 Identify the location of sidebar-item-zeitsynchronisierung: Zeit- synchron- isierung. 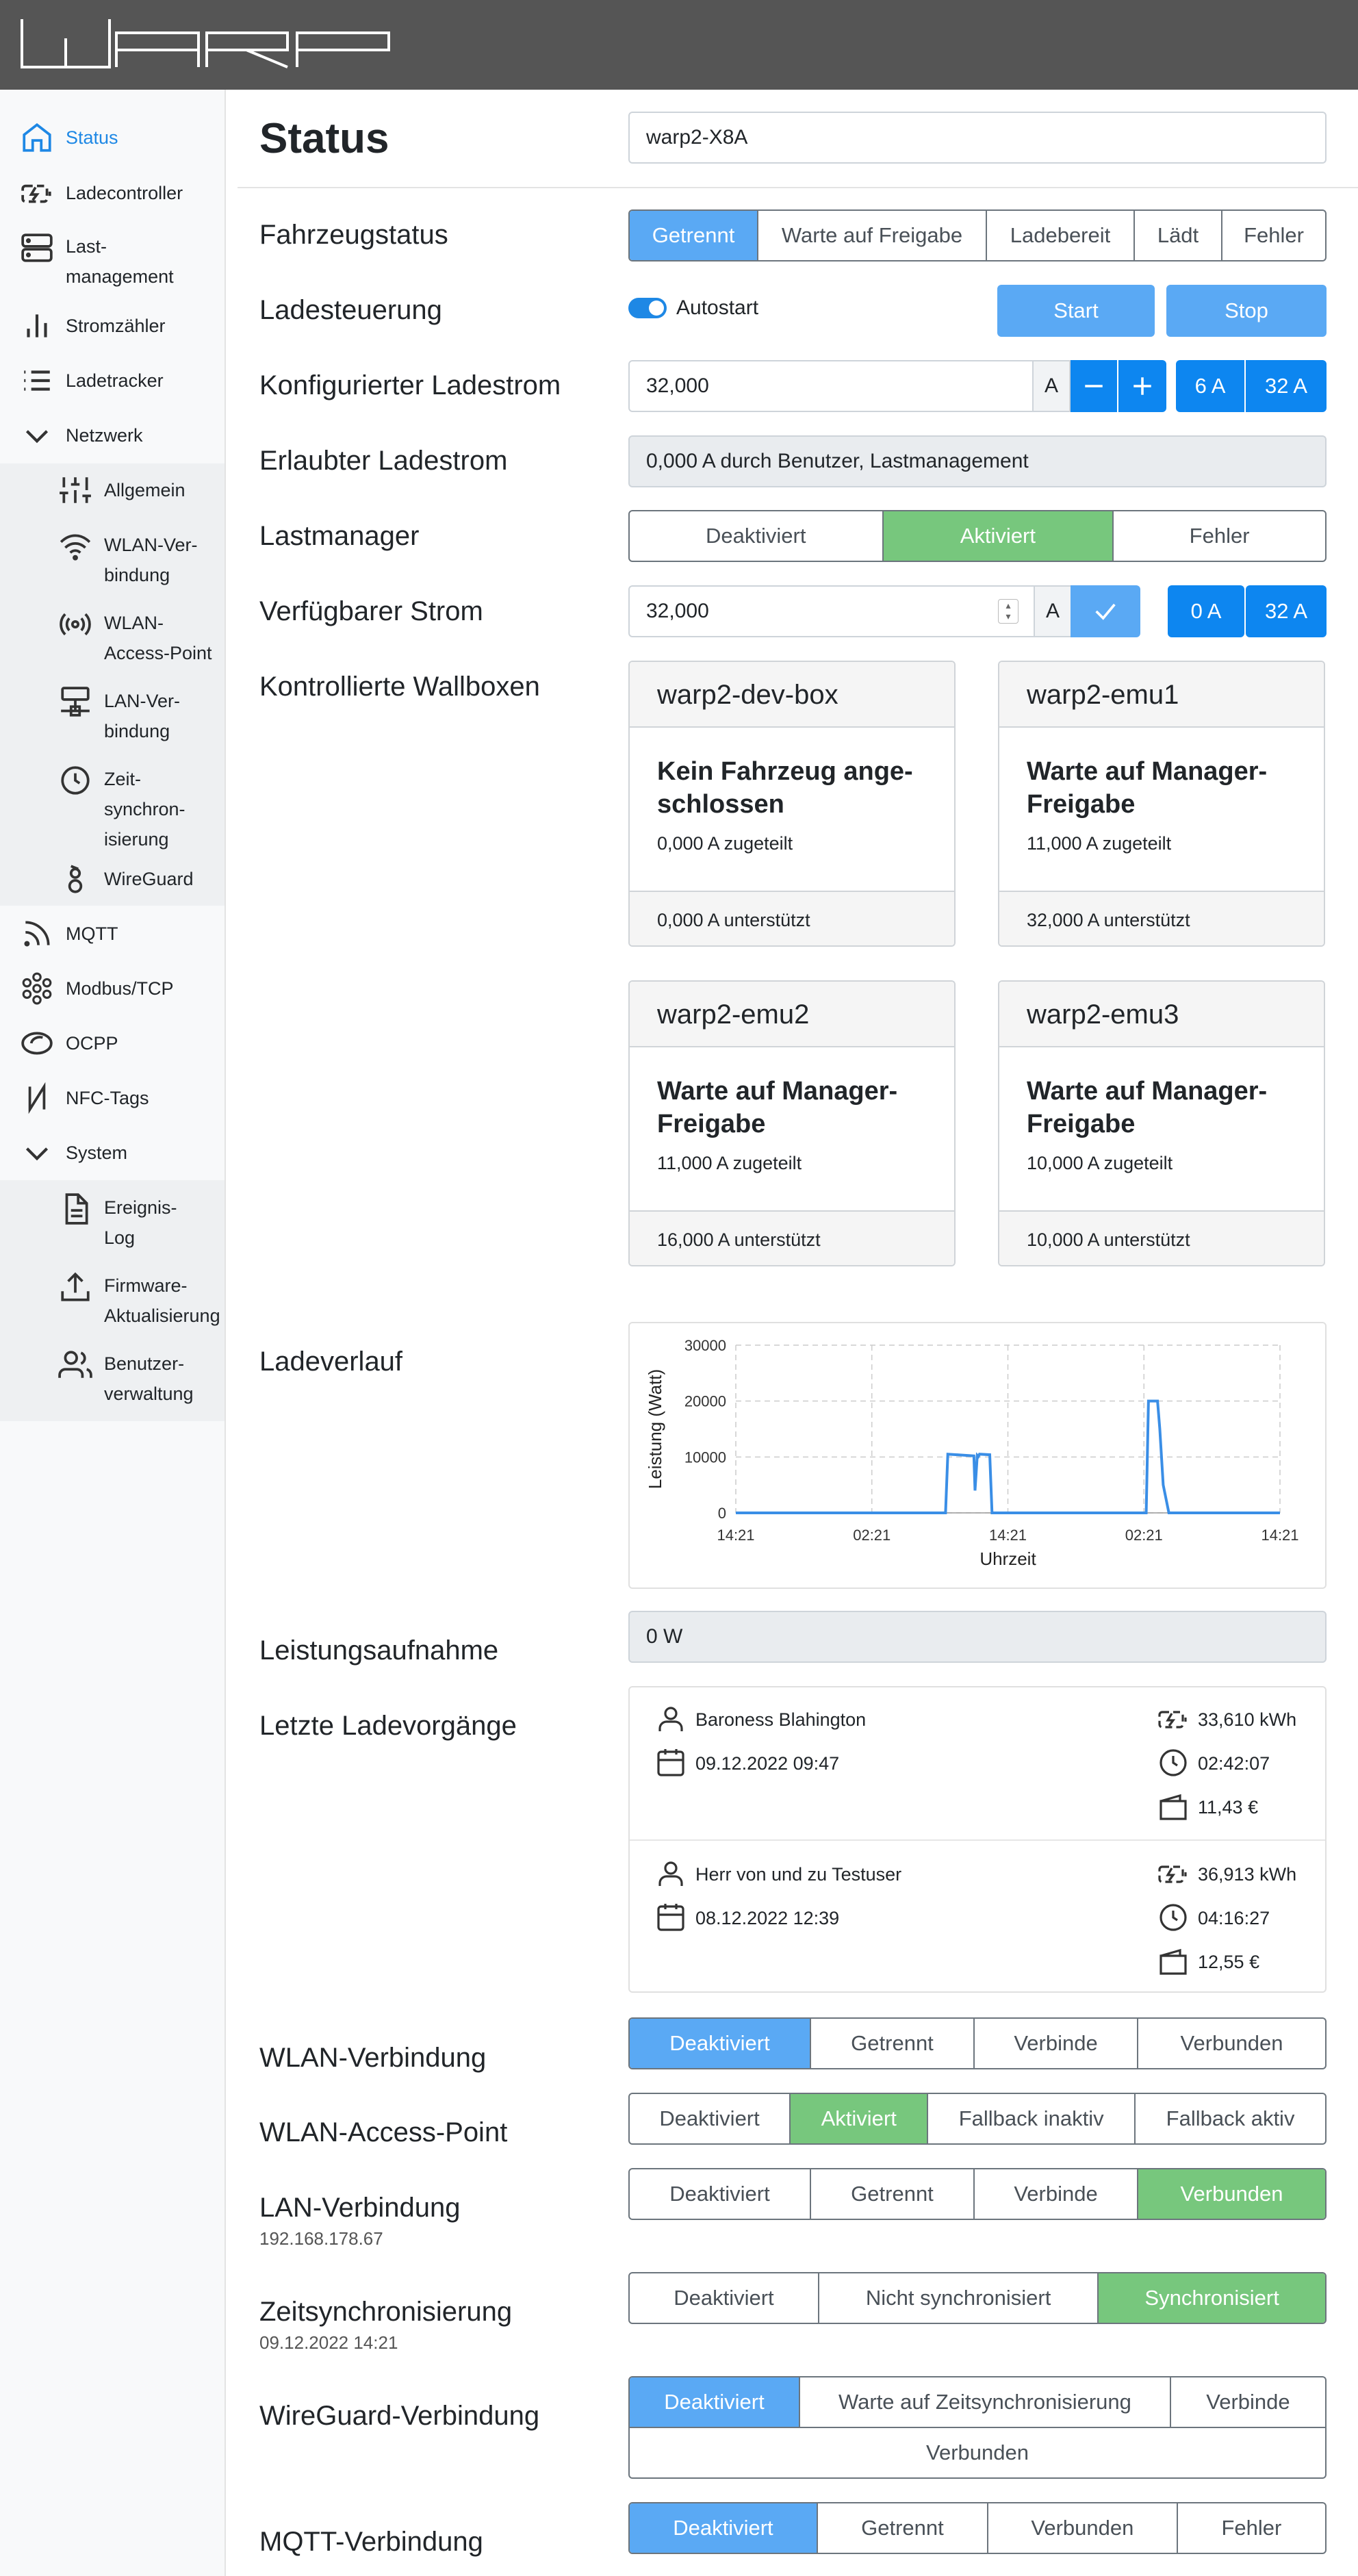
(113, 806).